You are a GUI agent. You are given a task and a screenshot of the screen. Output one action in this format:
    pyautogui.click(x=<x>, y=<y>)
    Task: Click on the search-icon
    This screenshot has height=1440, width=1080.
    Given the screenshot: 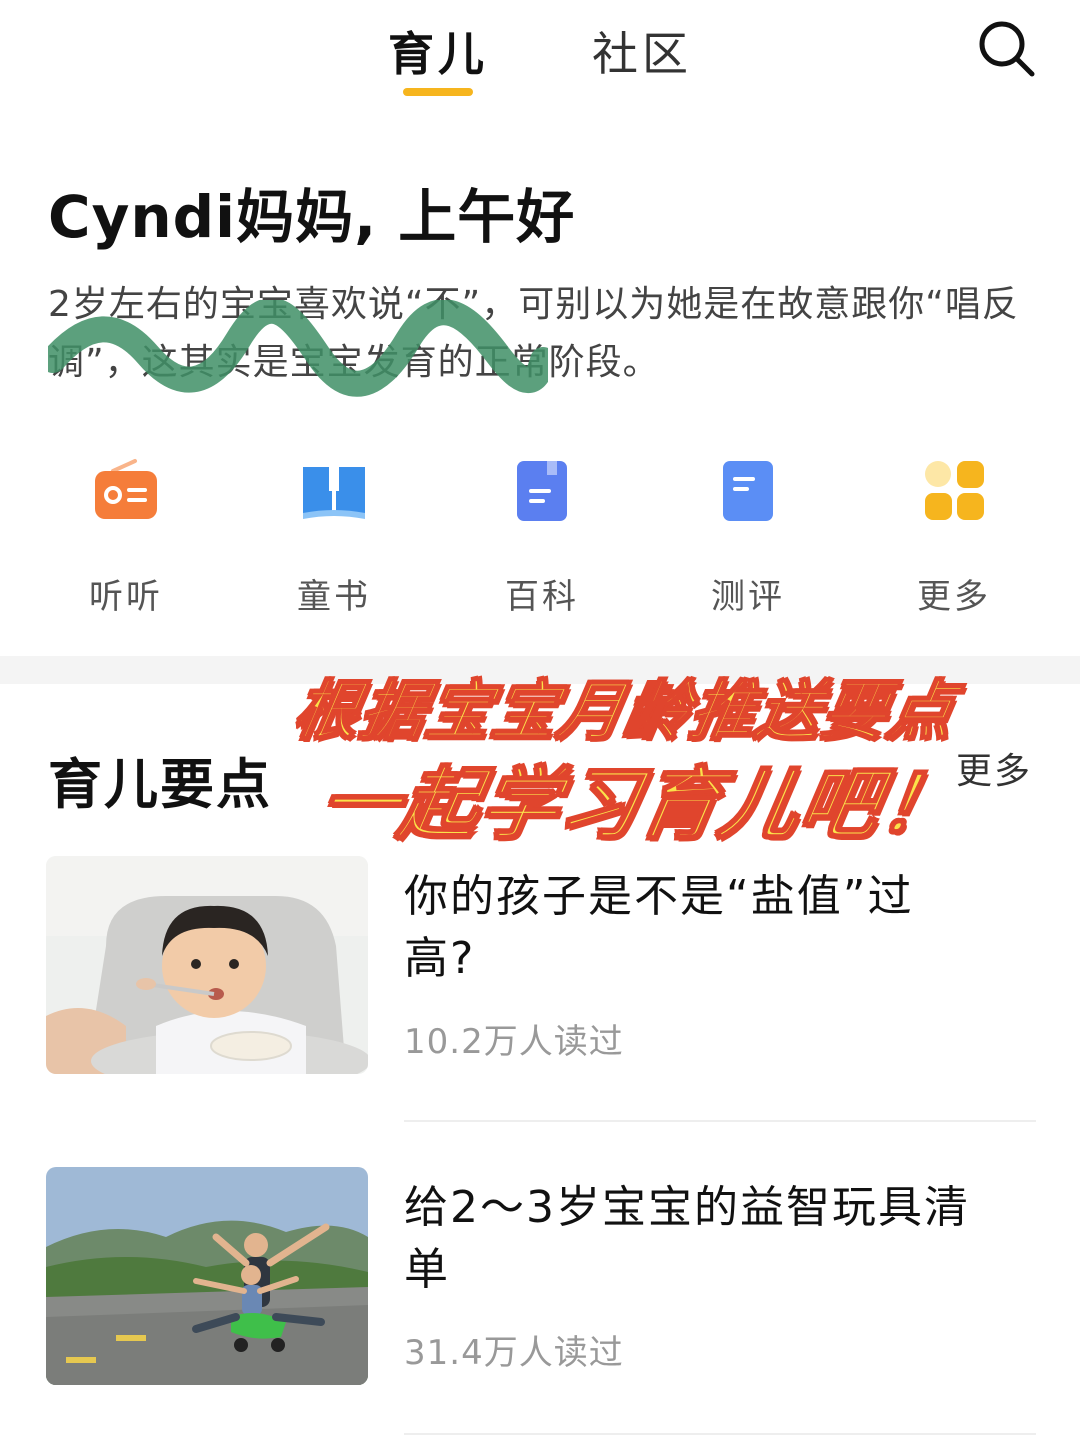 What is the action you would take?
    pyautogui.click(x=1007, y=49)
    